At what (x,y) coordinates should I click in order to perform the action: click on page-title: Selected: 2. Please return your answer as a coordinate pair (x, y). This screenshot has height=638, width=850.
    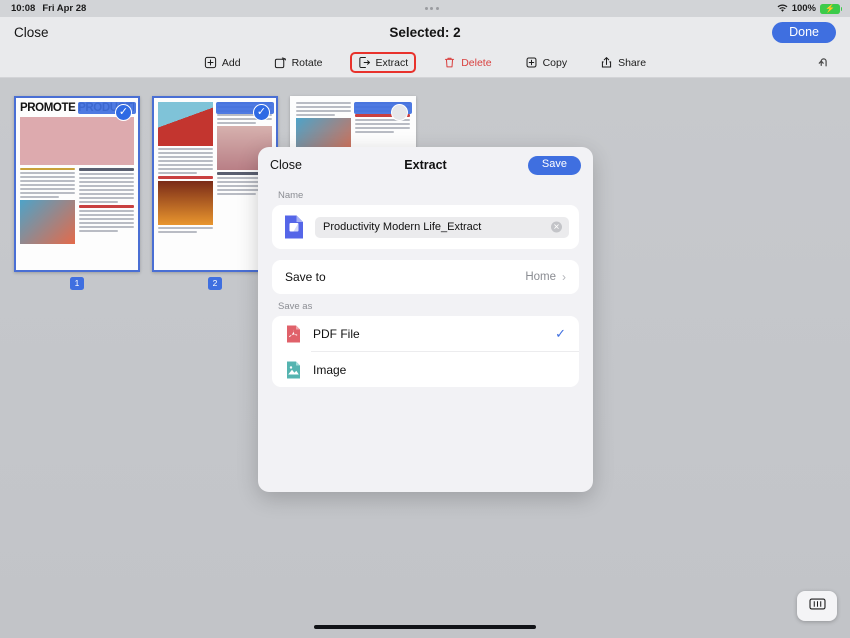
    Looking at the image, I should click on (425, 32).